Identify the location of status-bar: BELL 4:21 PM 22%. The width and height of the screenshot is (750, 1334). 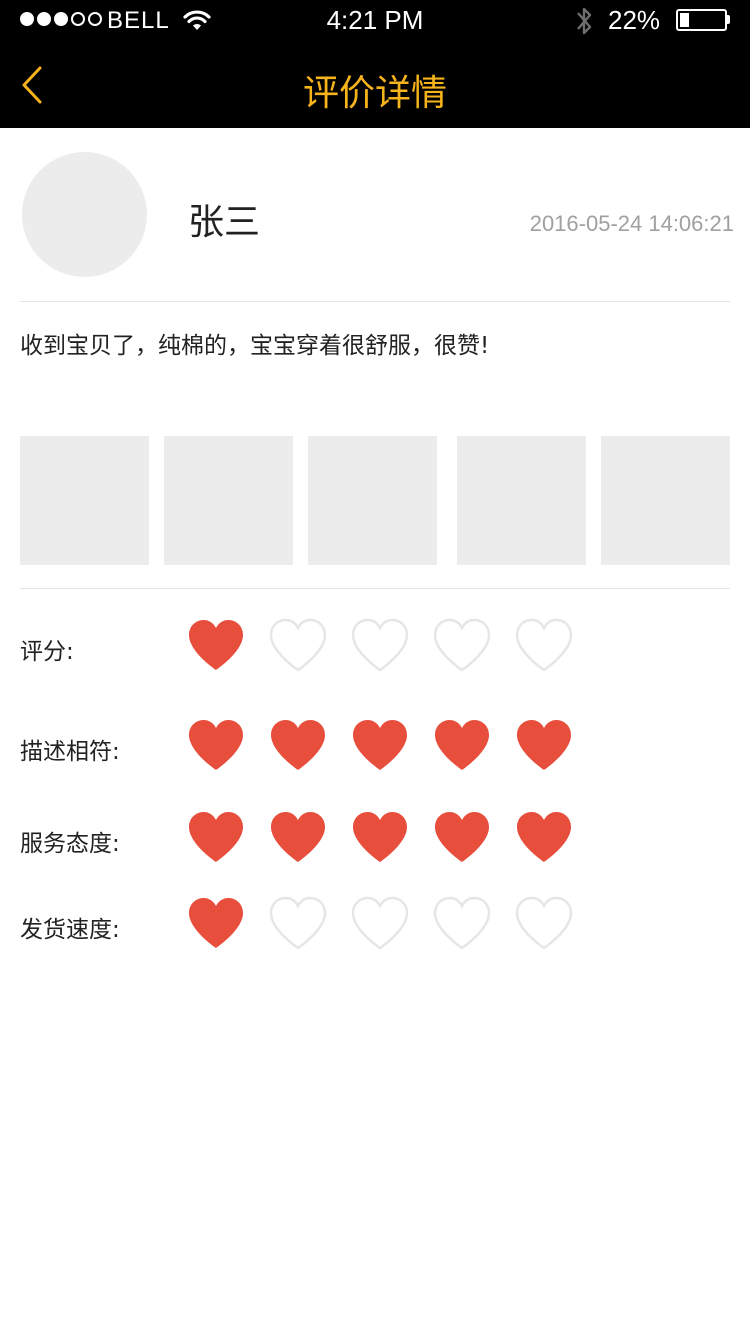
(375, 21).